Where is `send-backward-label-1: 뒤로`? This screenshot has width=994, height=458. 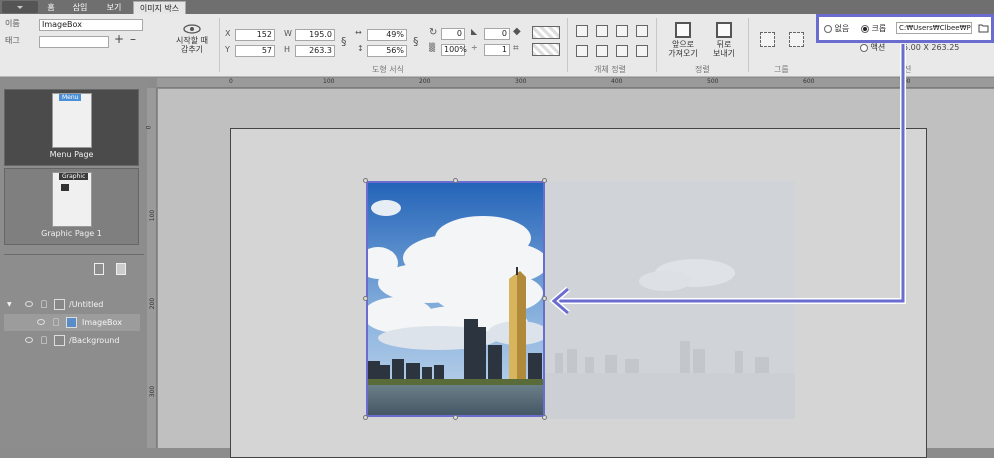 send-backward-label-1: 뒤로 is located at coordinates (724, 44).